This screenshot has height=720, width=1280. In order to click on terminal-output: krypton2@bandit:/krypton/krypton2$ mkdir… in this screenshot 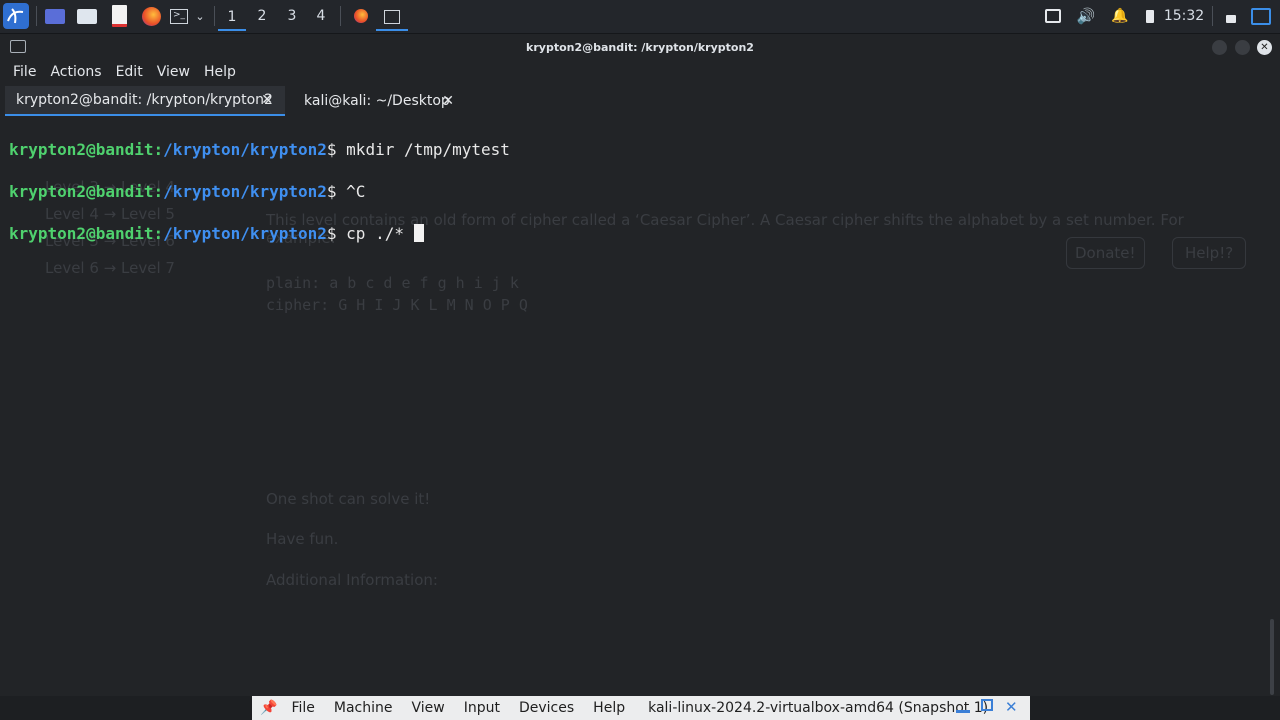, I will do `click(259, 202)`.